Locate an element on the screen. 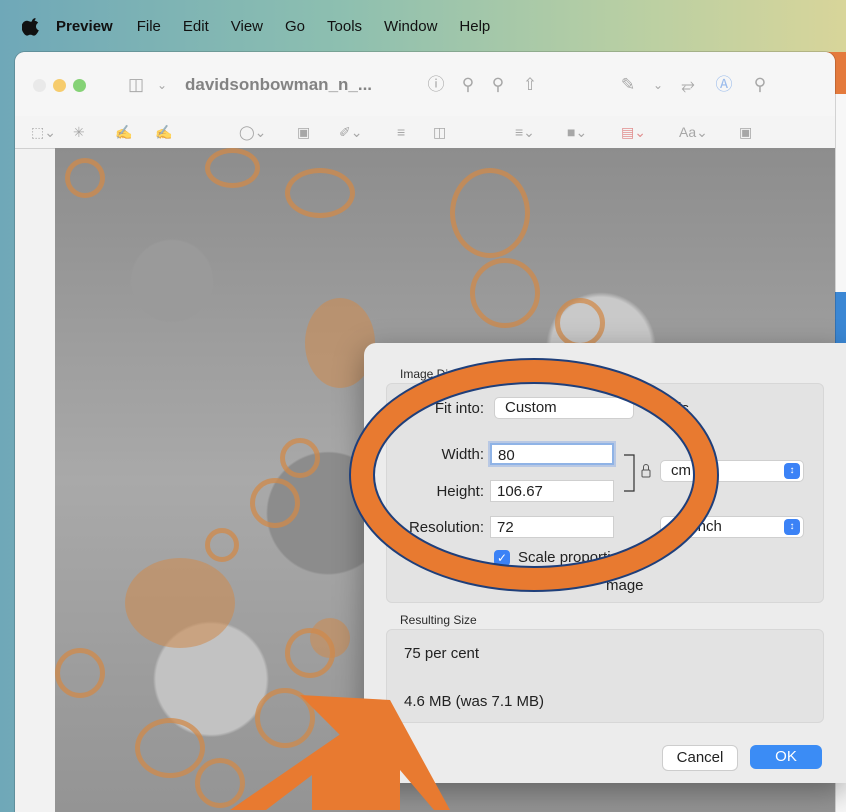 This screenshot has height=812, width=846. width-label: Width: is located at coordinates (462, 454).